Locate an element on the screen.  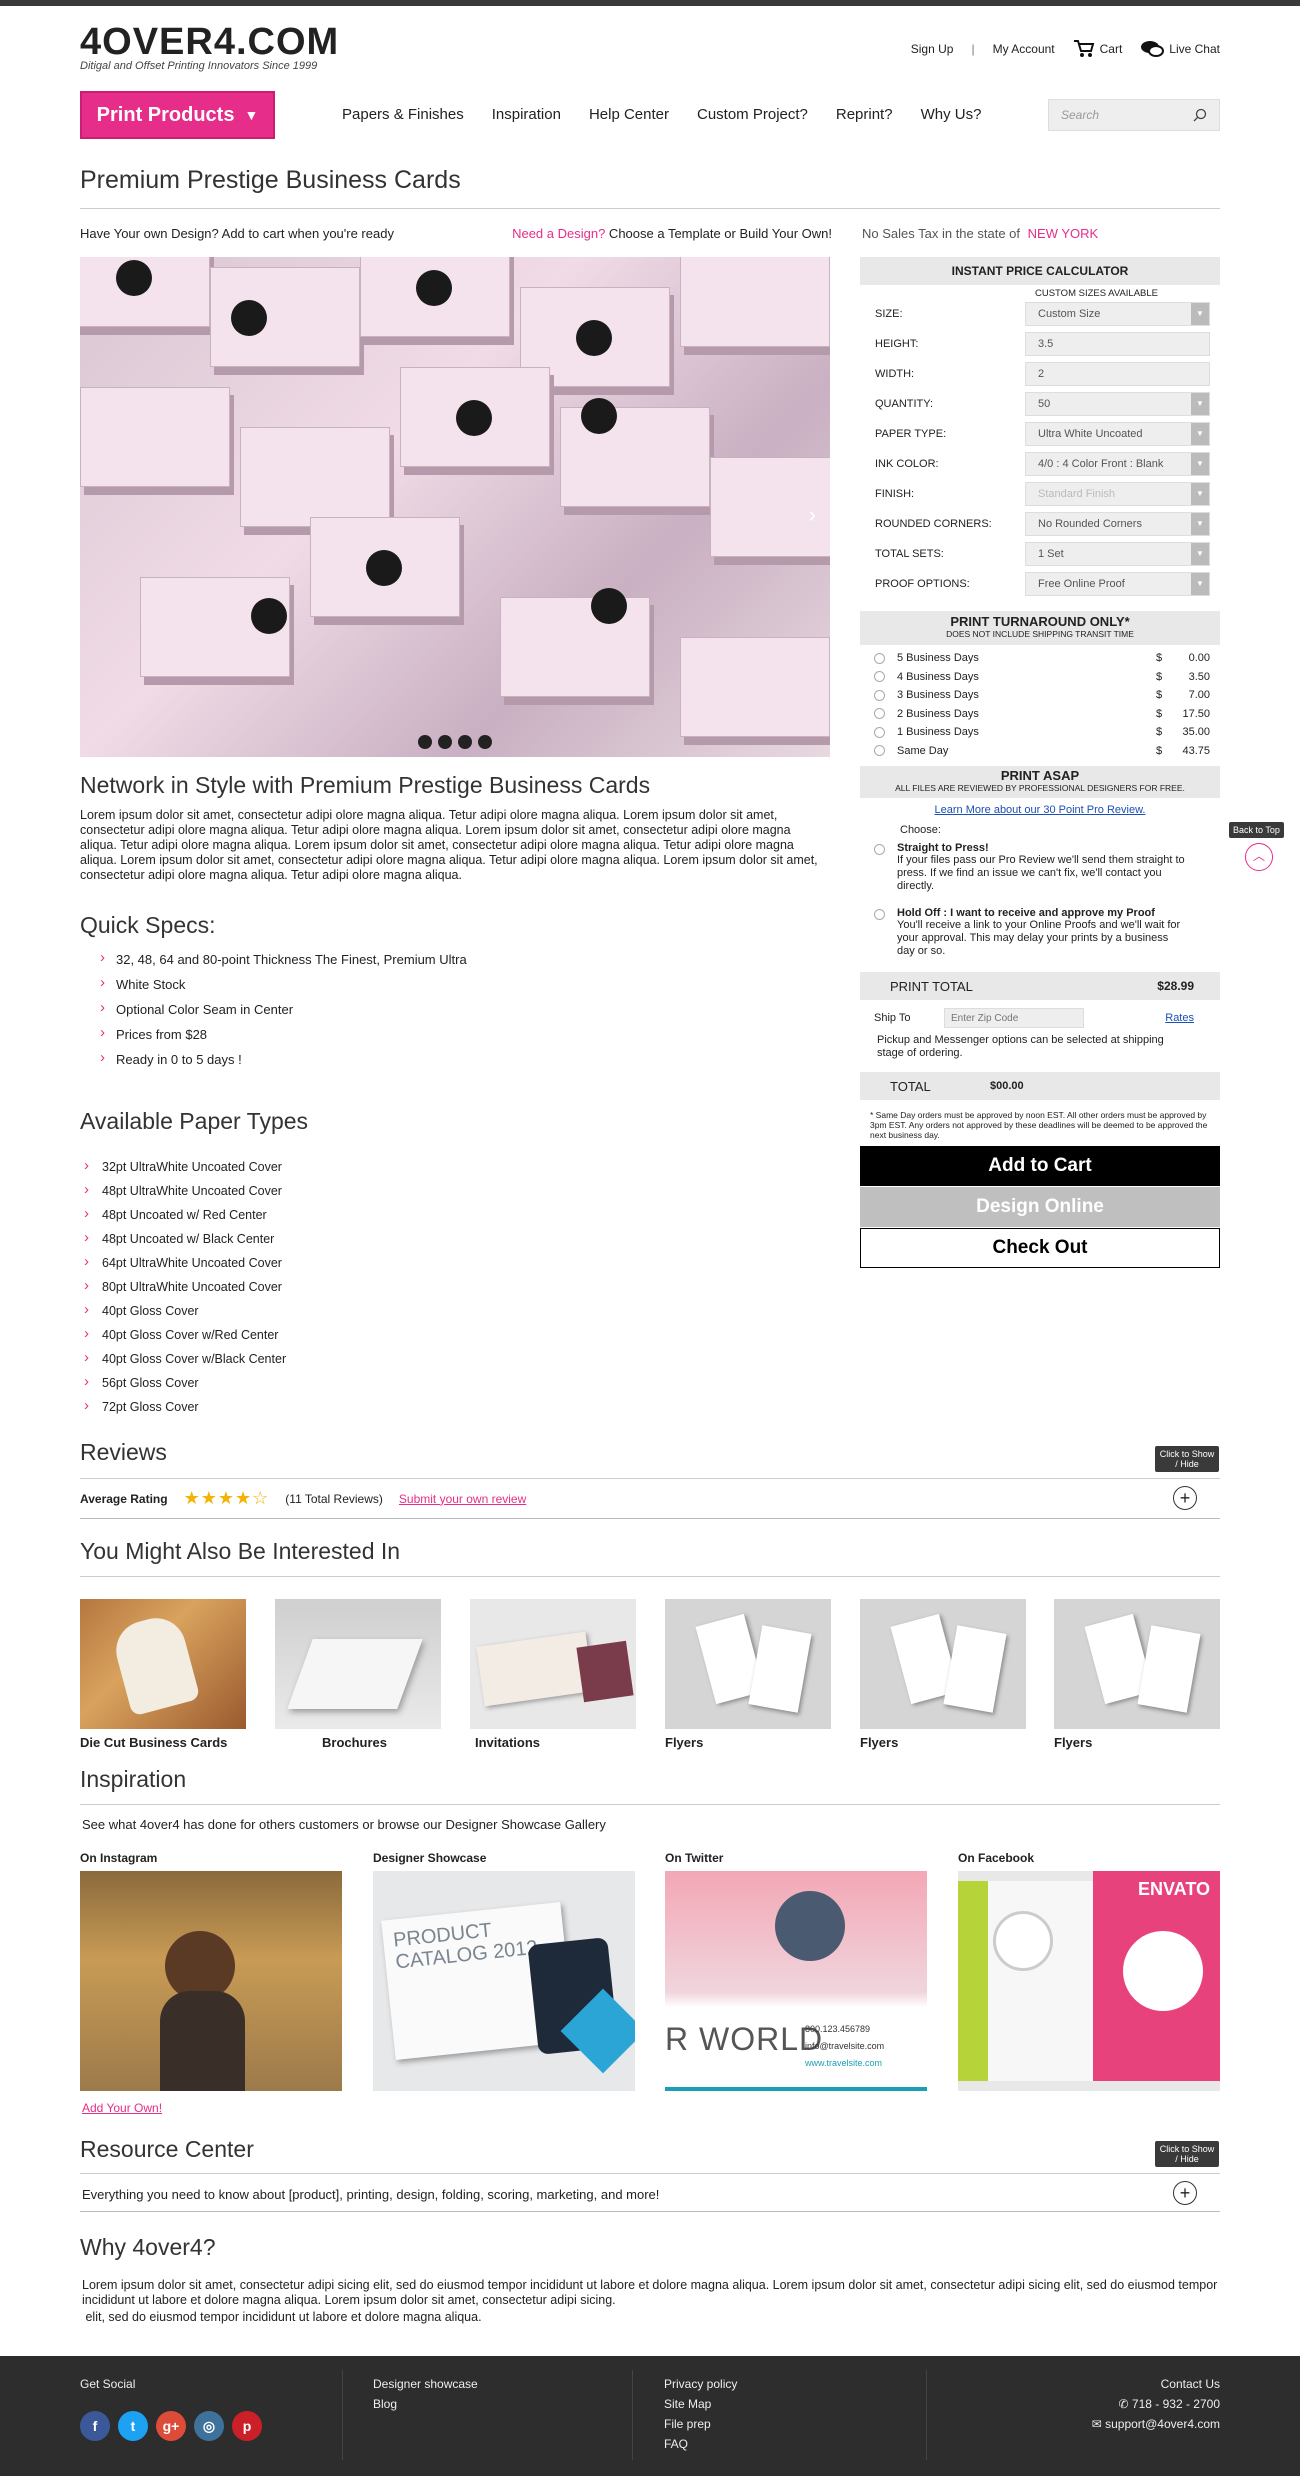
chevron-right-icon: › is located at coordinates (812, 515).